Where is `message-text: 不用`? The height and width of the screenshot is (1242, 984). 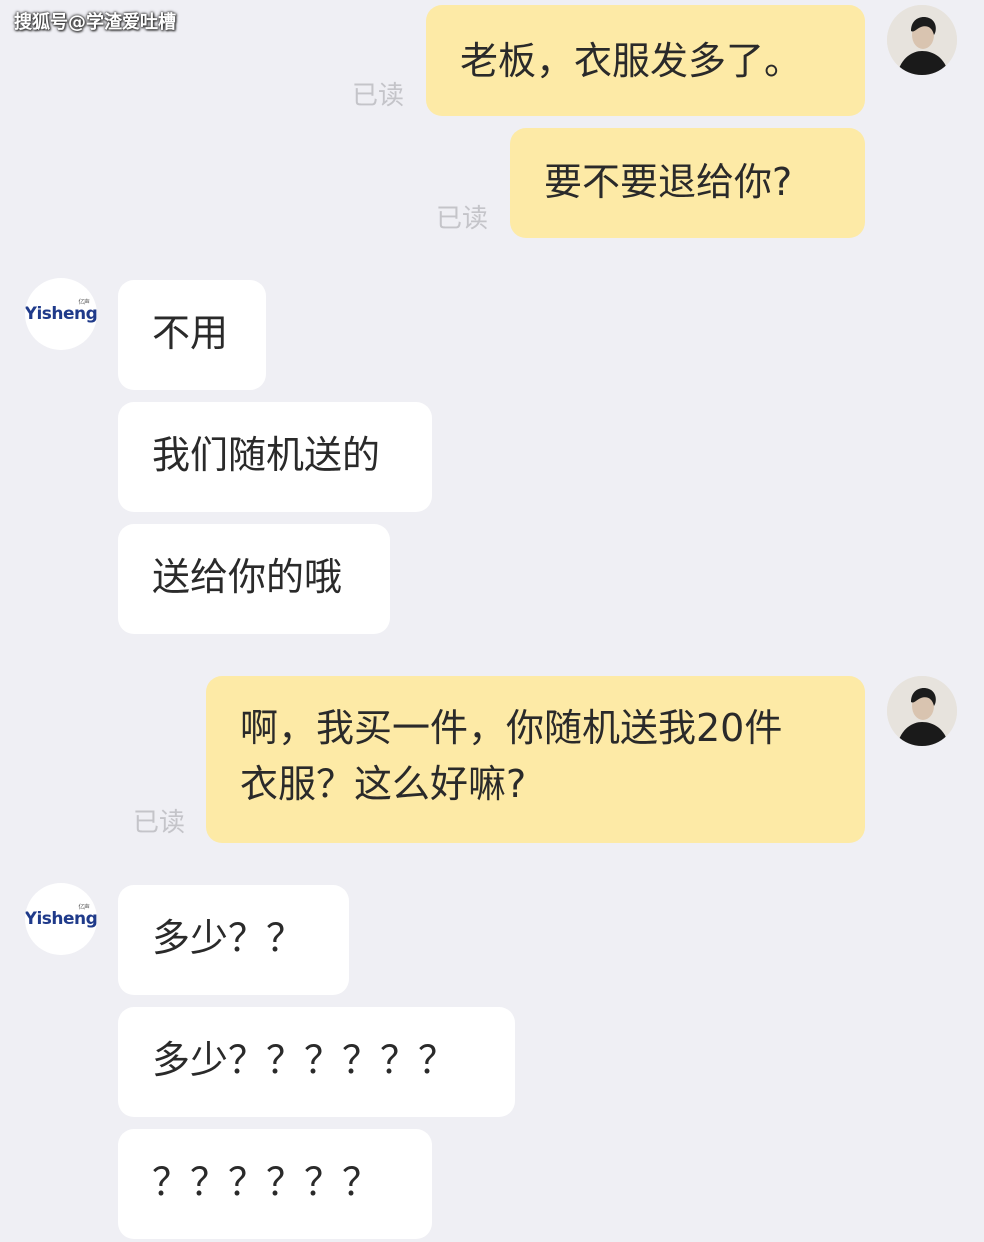 message-text: 不用 is located at coordinates (190, 333).